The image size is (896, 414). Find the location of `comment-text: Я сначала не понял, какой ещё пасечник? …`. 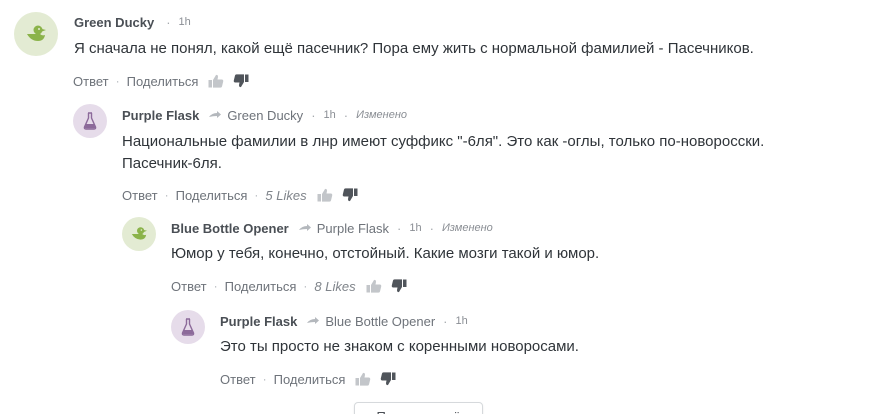

comment-text: Я сначала не понял, какой ещё пасечник? … is located at coordinates (485, 49).